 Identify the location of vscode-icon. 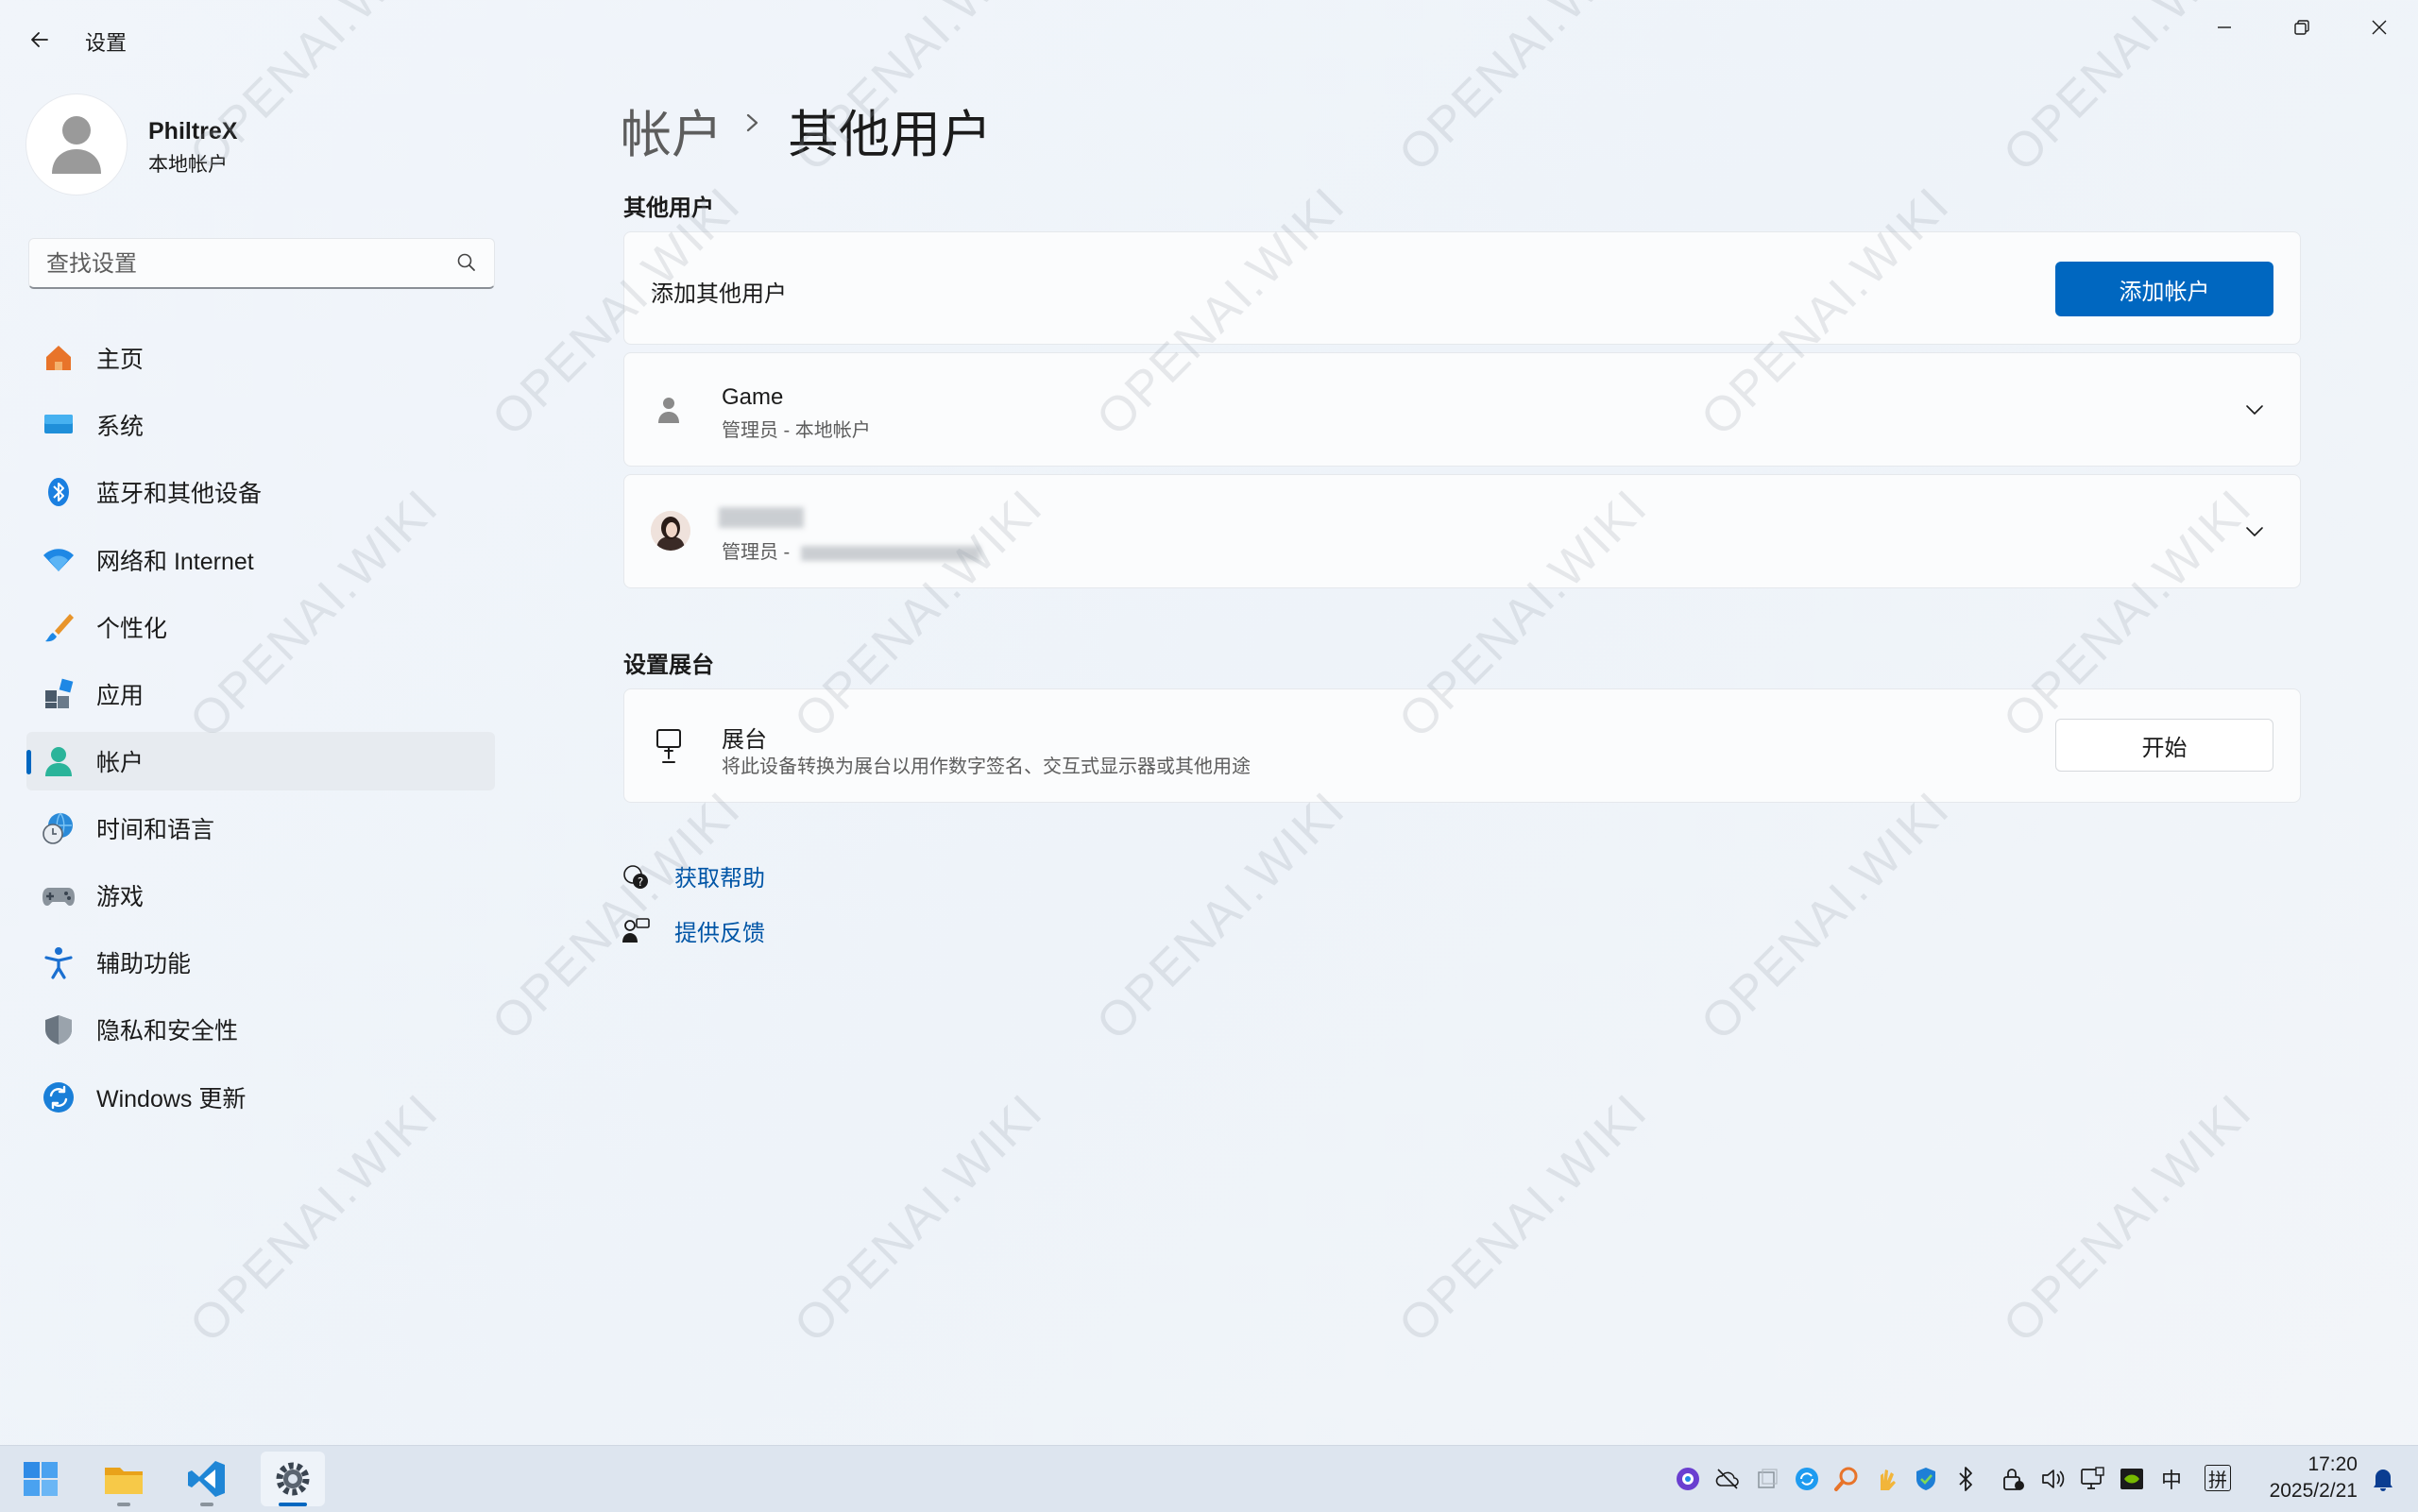
(206, 1479).